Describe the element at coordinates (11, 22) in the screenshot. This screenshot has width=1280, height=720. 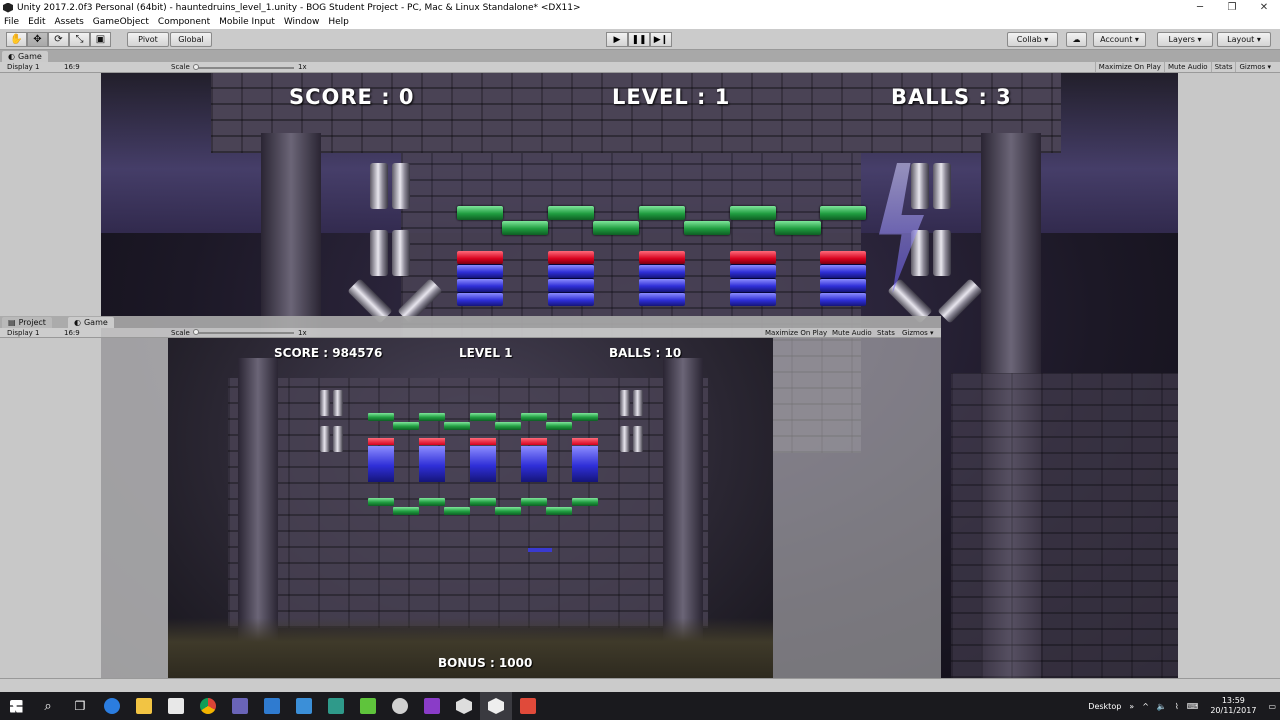
I see `menu-file: File` at that location.